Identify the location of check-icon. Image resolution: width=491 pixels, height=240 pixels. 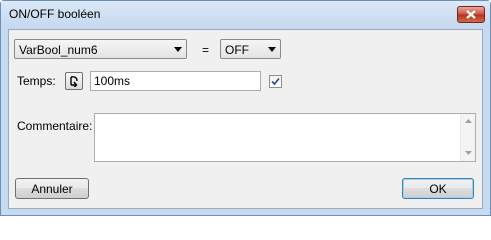
(275, 81).